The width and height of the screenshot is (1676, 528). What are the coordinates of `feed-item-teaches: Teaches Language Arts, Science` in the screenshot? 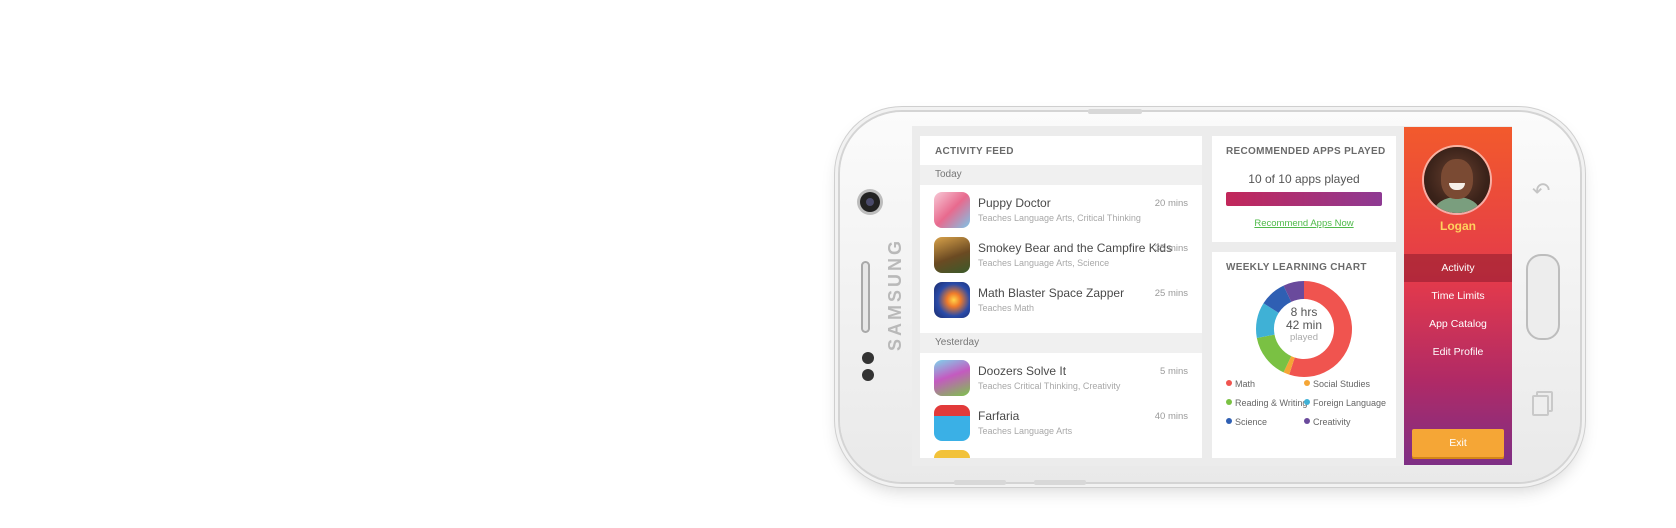 It's located at (1044, 263).